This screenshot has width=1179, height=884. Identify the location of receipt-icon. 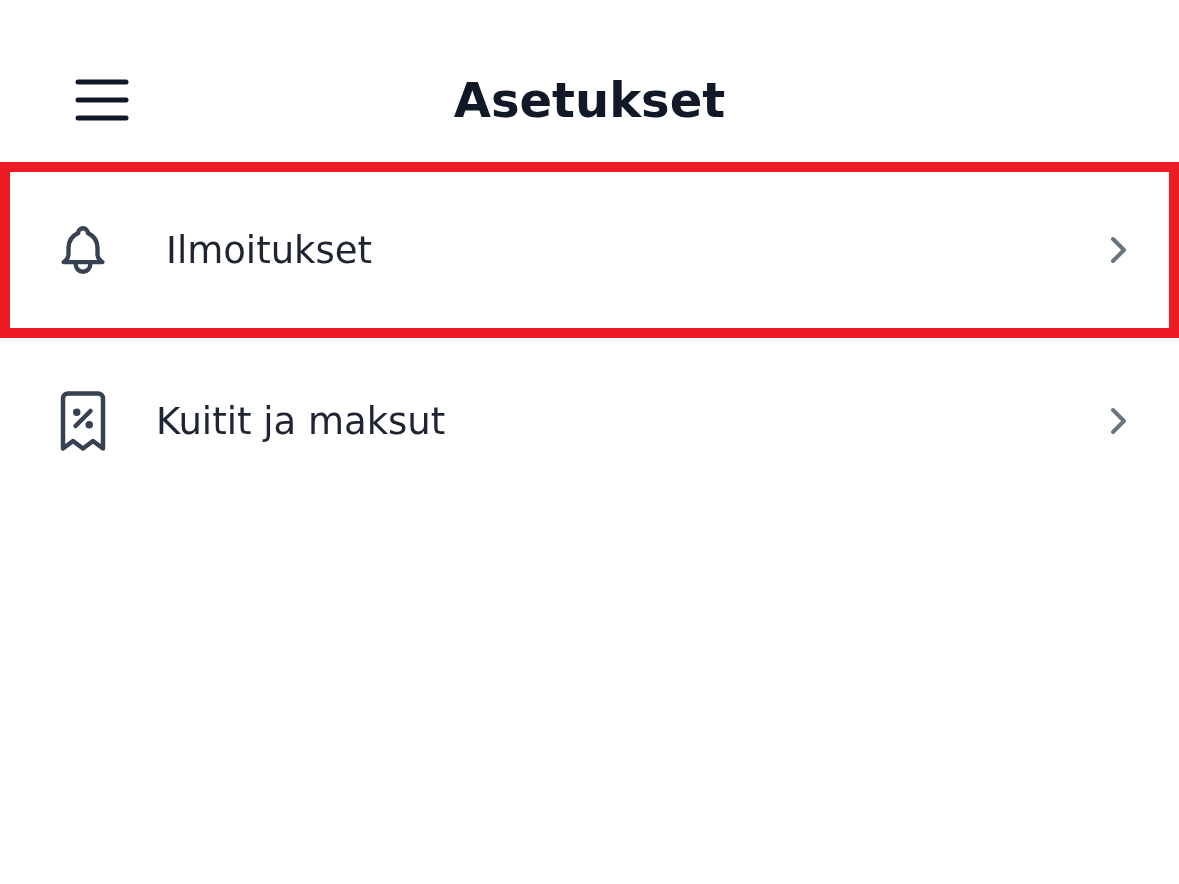
(83, 421).